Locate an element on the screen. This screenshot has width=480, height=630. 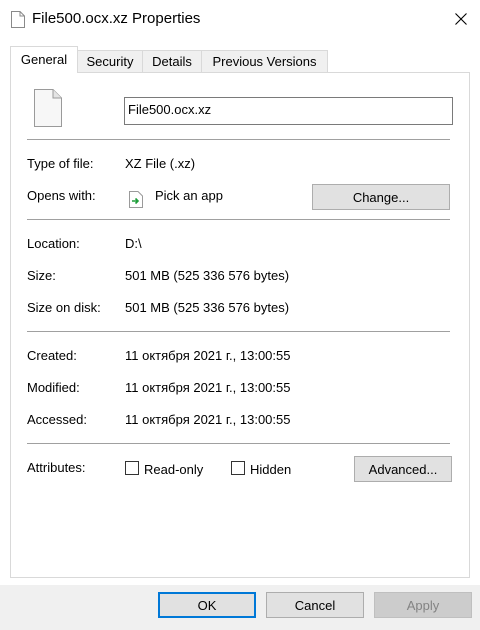
created-label: Created: is located at coordinates (52, 355).